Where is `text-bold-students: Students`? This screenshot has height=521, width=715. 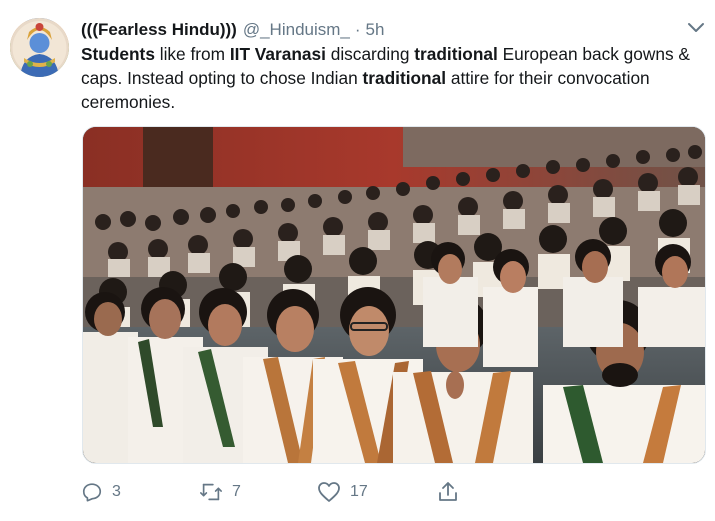
text-bold-students: Students is located at coordinates (118, 54).